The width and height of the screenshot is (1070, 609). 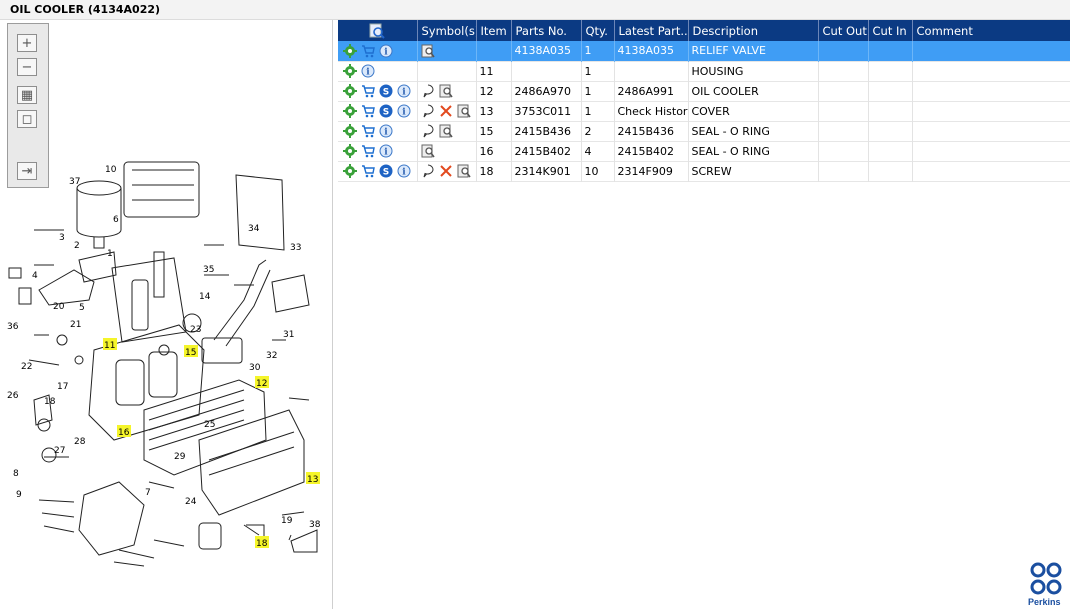 What do you see at coordinates (843, 30) in the screenshot?
I see `column-header-cut-out: Cut Out` at bounding box center [843, 30].